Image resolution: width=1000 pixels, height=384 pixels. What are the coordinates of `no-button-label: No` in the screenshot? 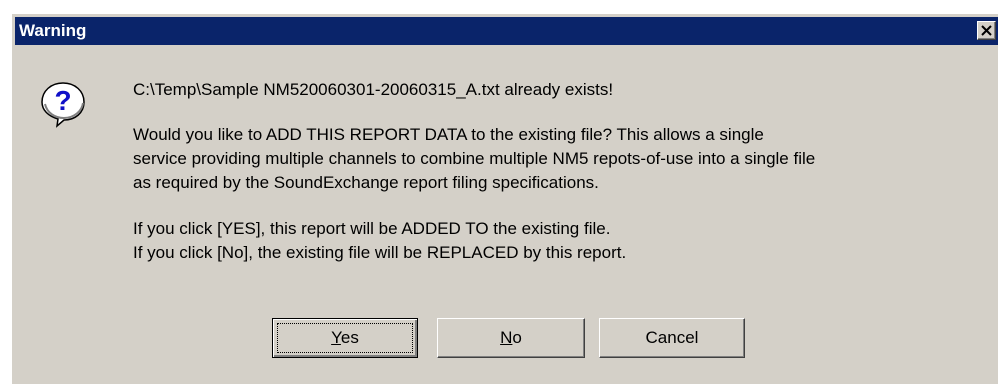 It's located at (511, 337).